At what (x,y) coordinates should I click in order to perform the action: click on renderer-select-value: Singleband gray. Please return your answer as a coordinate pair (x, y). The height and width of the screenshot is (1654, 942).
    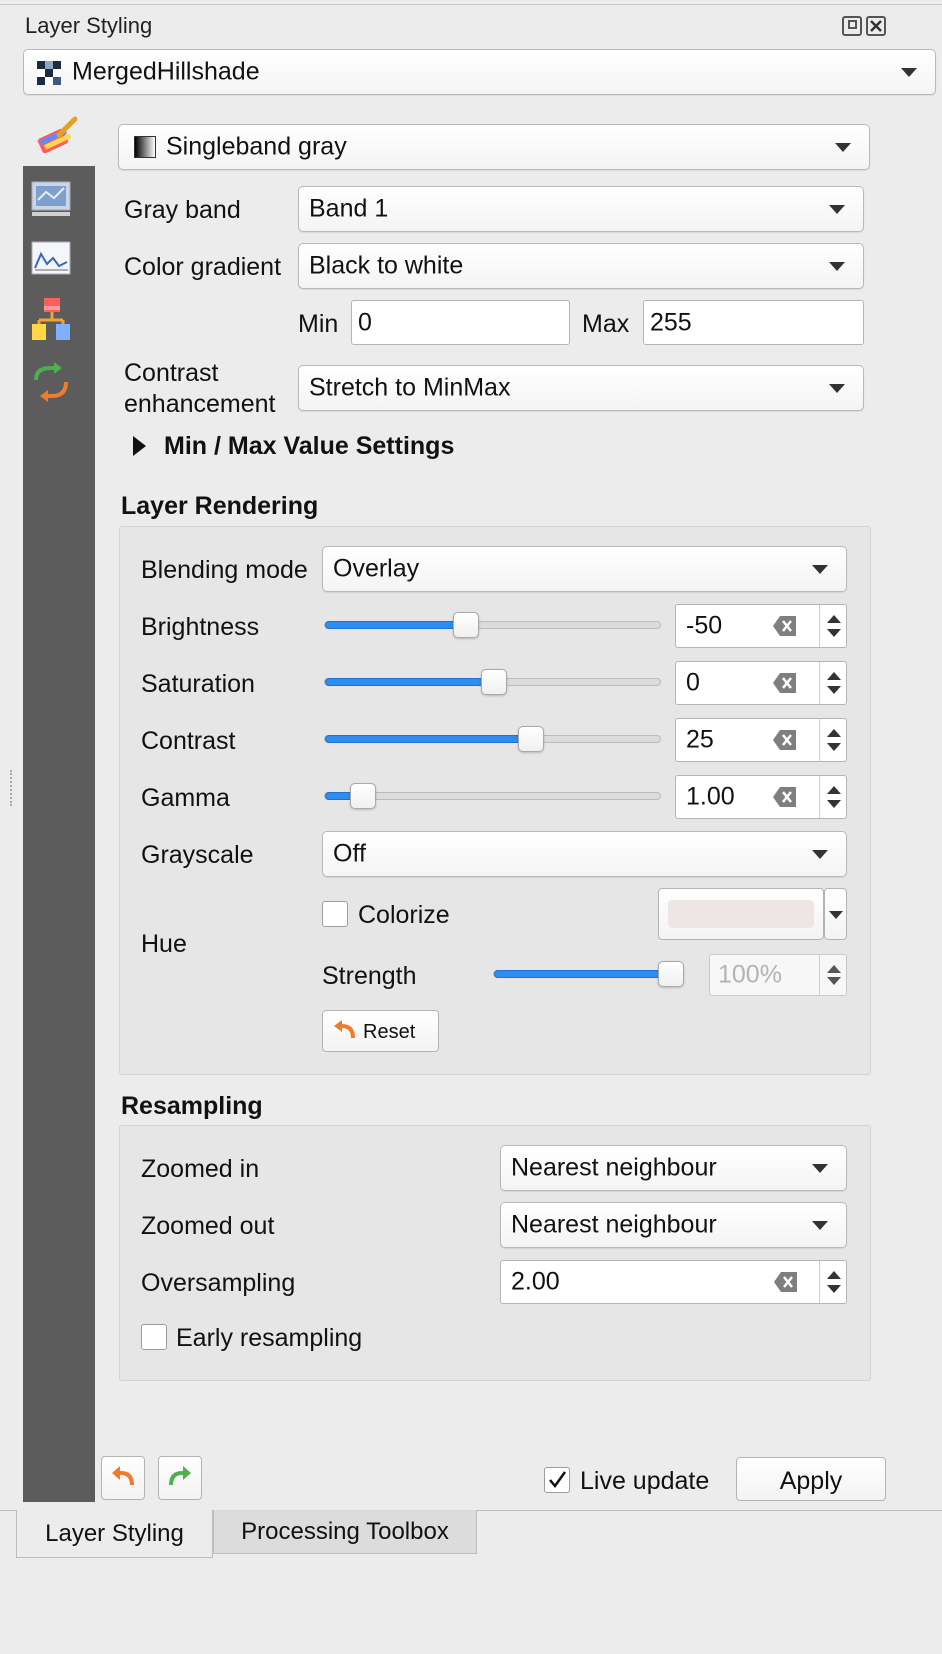
    Looking at the image, I should click on (256, 146).